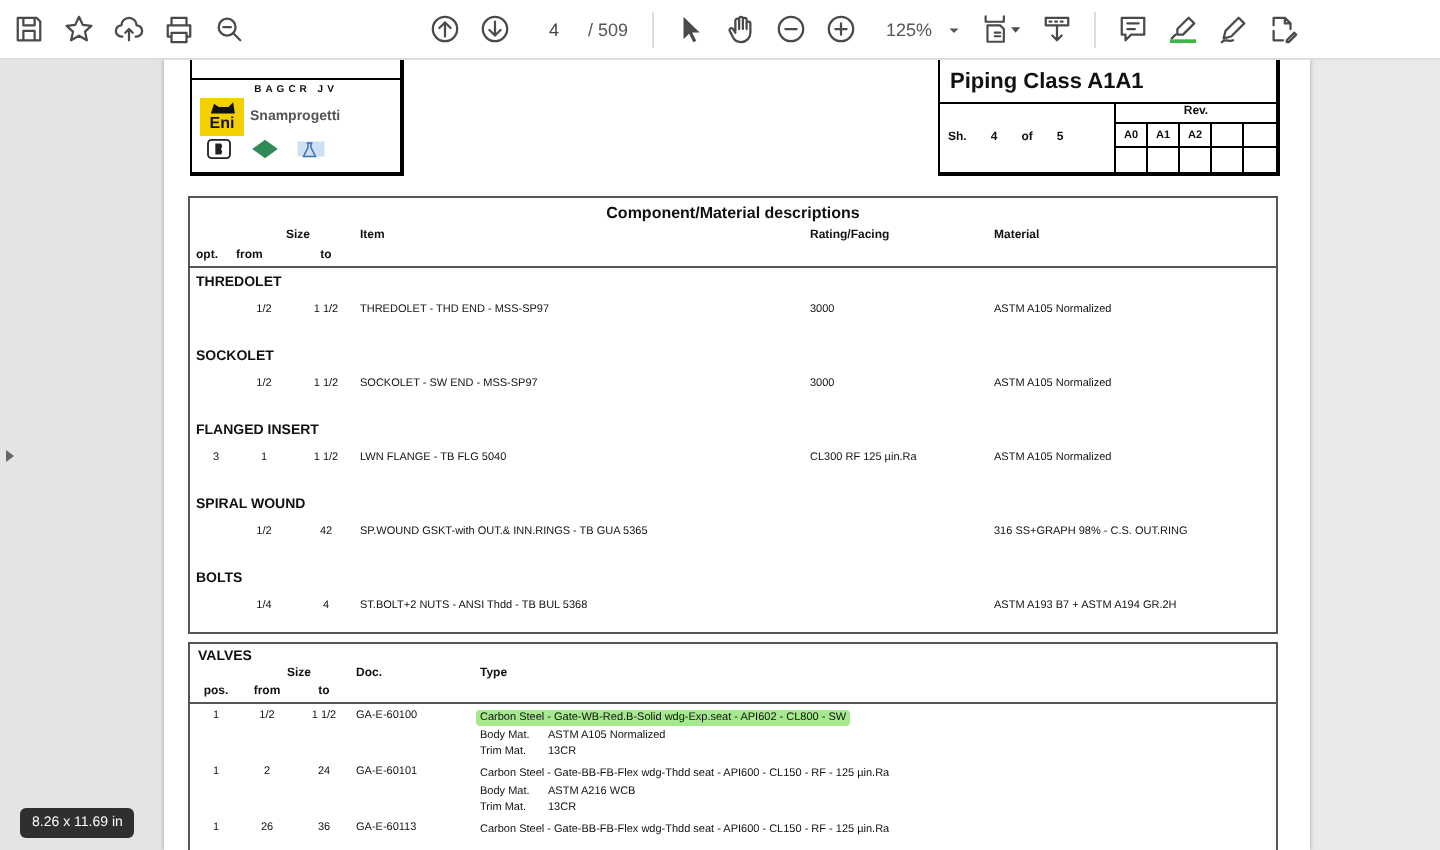 This screenshot has height=850, width=1440. What do you see at coordinates (222, 117) in the screenshot?
I see `eni-logo: Eni` at bounding box center [222, 117].